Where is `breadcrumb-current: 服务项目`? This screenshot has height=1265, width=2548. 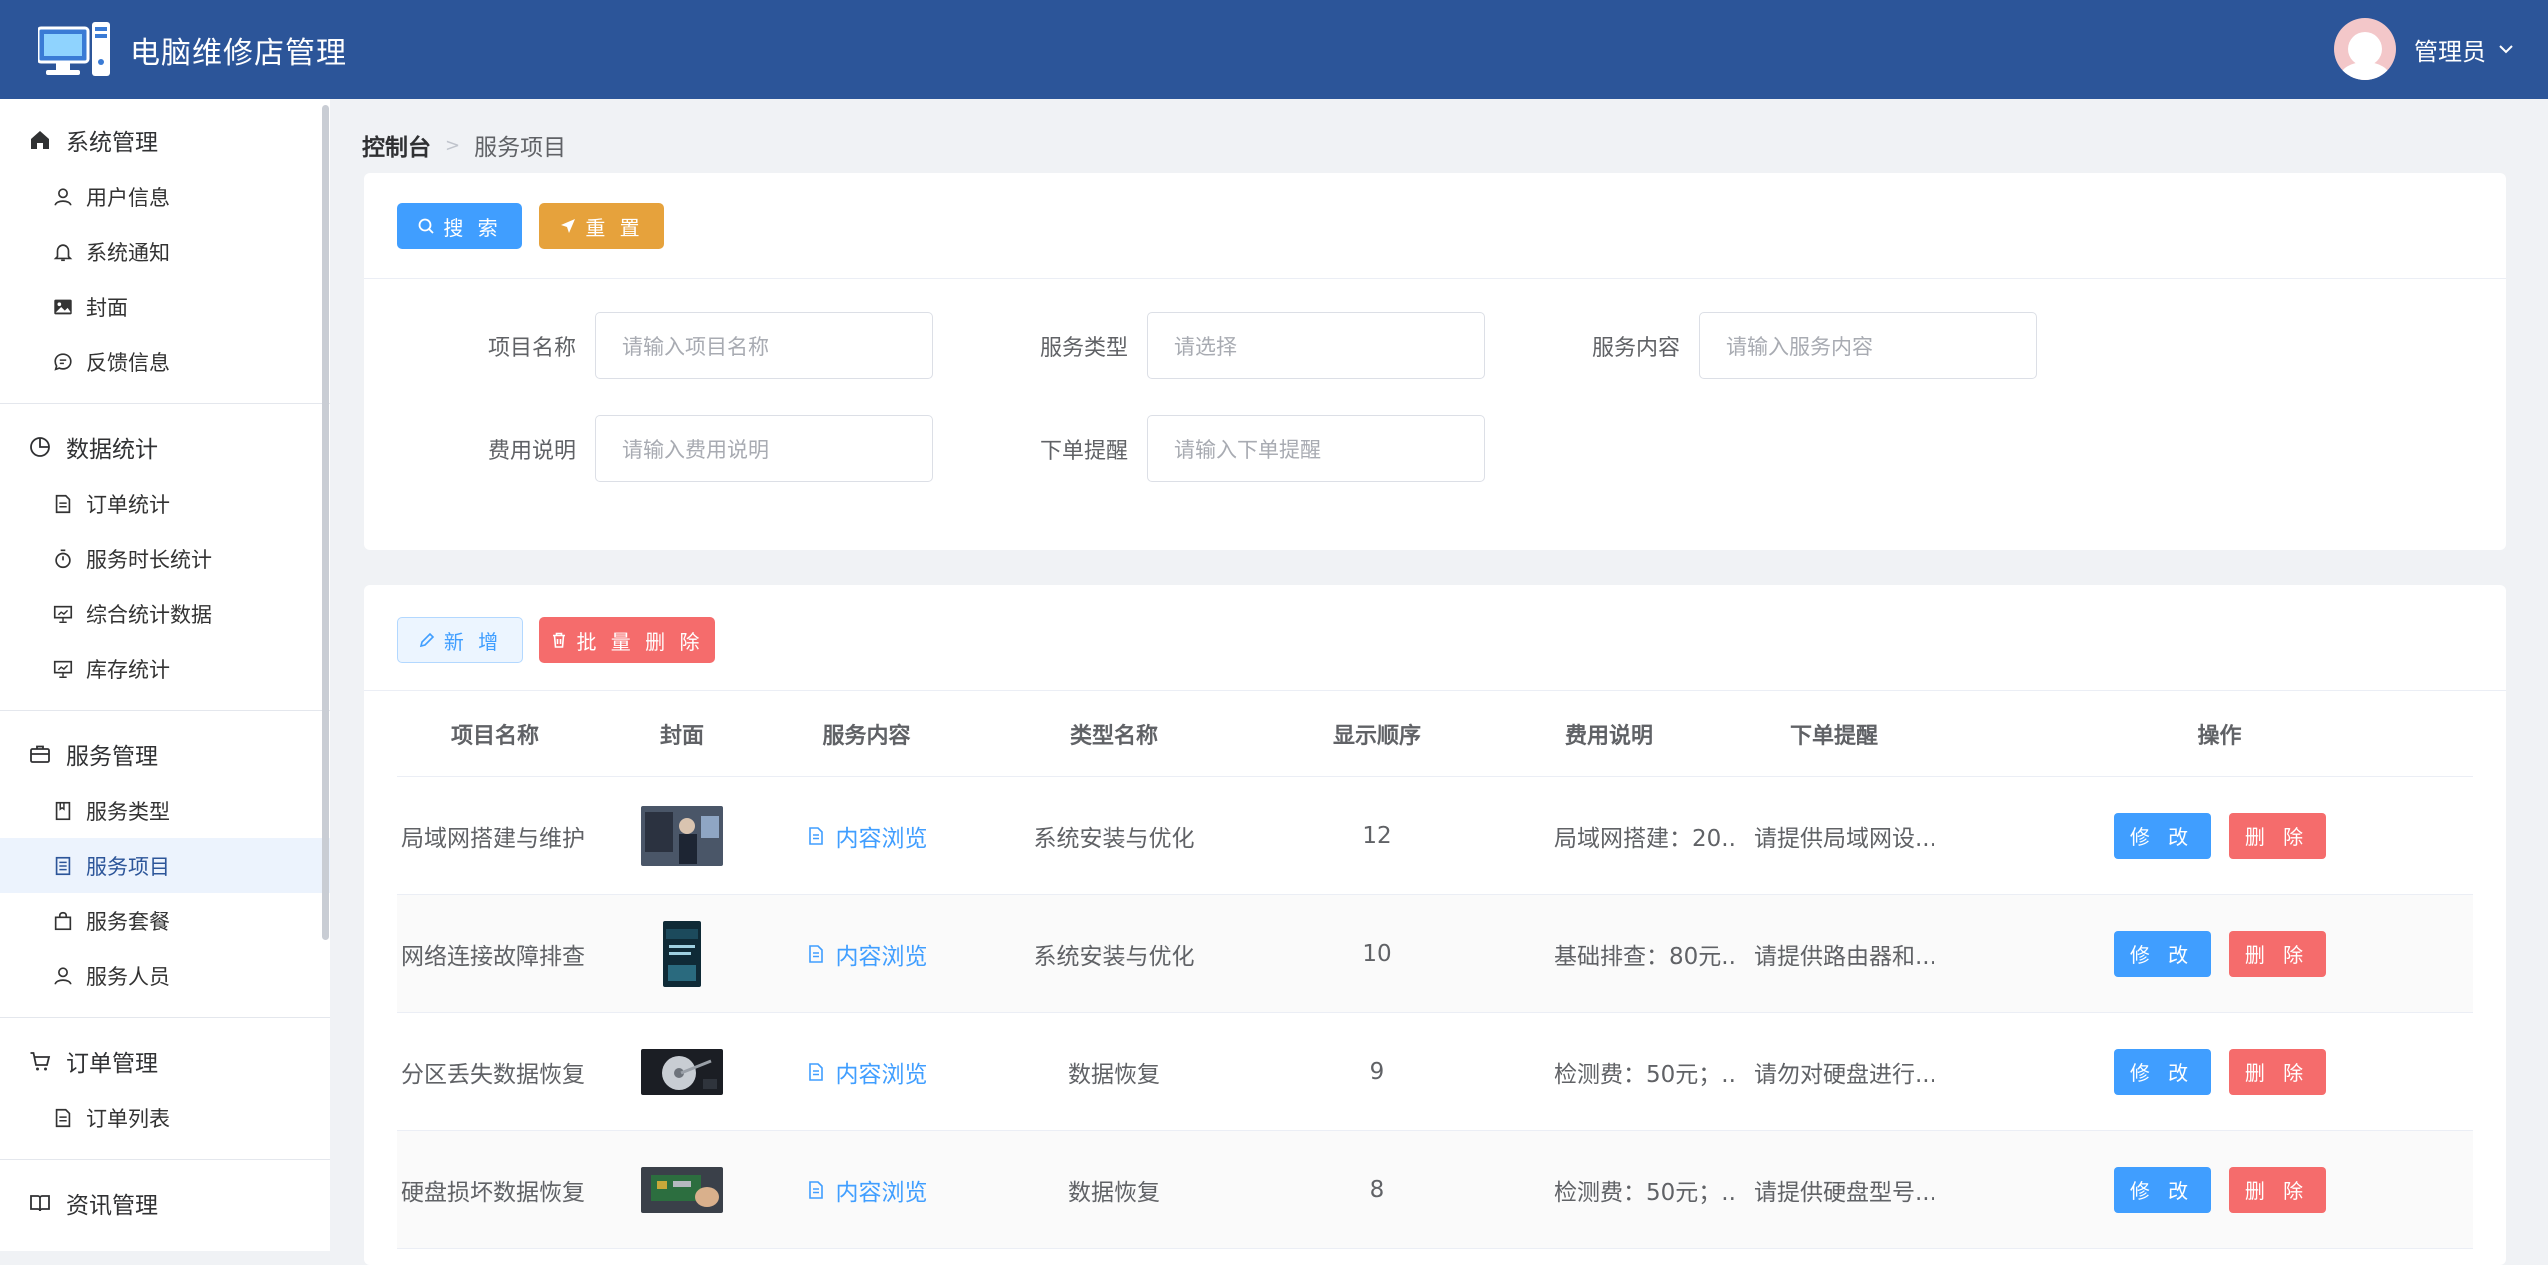
breadcrumb-current: 服务项目 is located at coordinates (520, 148).